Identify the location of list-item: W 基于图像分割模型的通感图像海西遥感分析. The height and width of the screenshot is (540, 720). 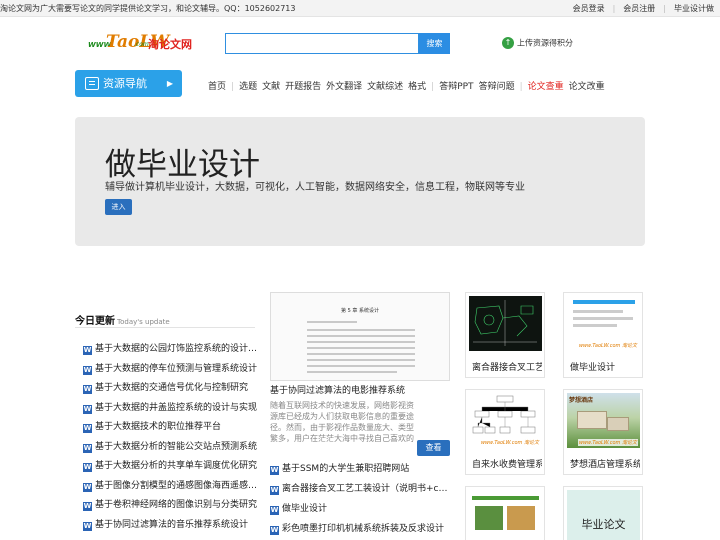
(170, 488).